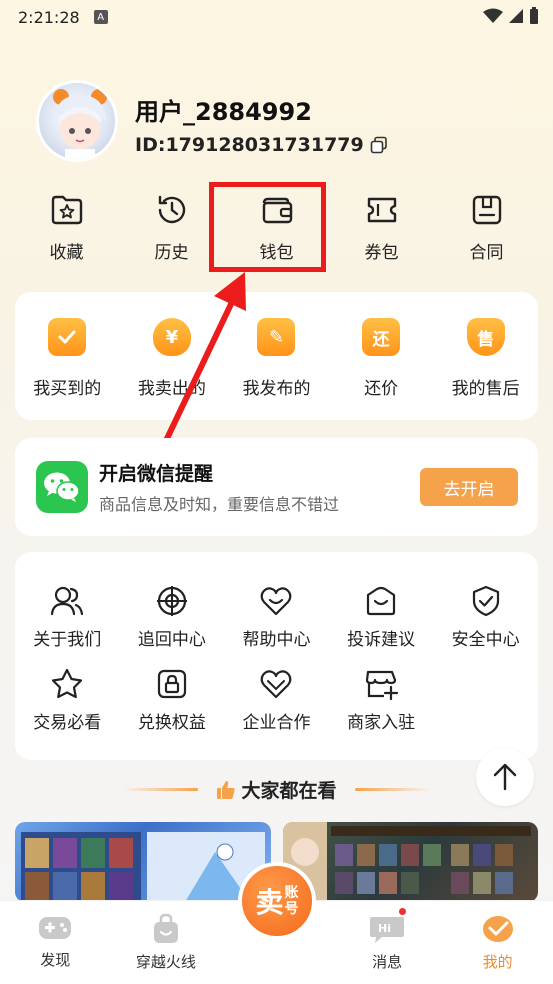 The image size is (553, 984). I want to click on tab-mine: 我的, so click(497, 942).